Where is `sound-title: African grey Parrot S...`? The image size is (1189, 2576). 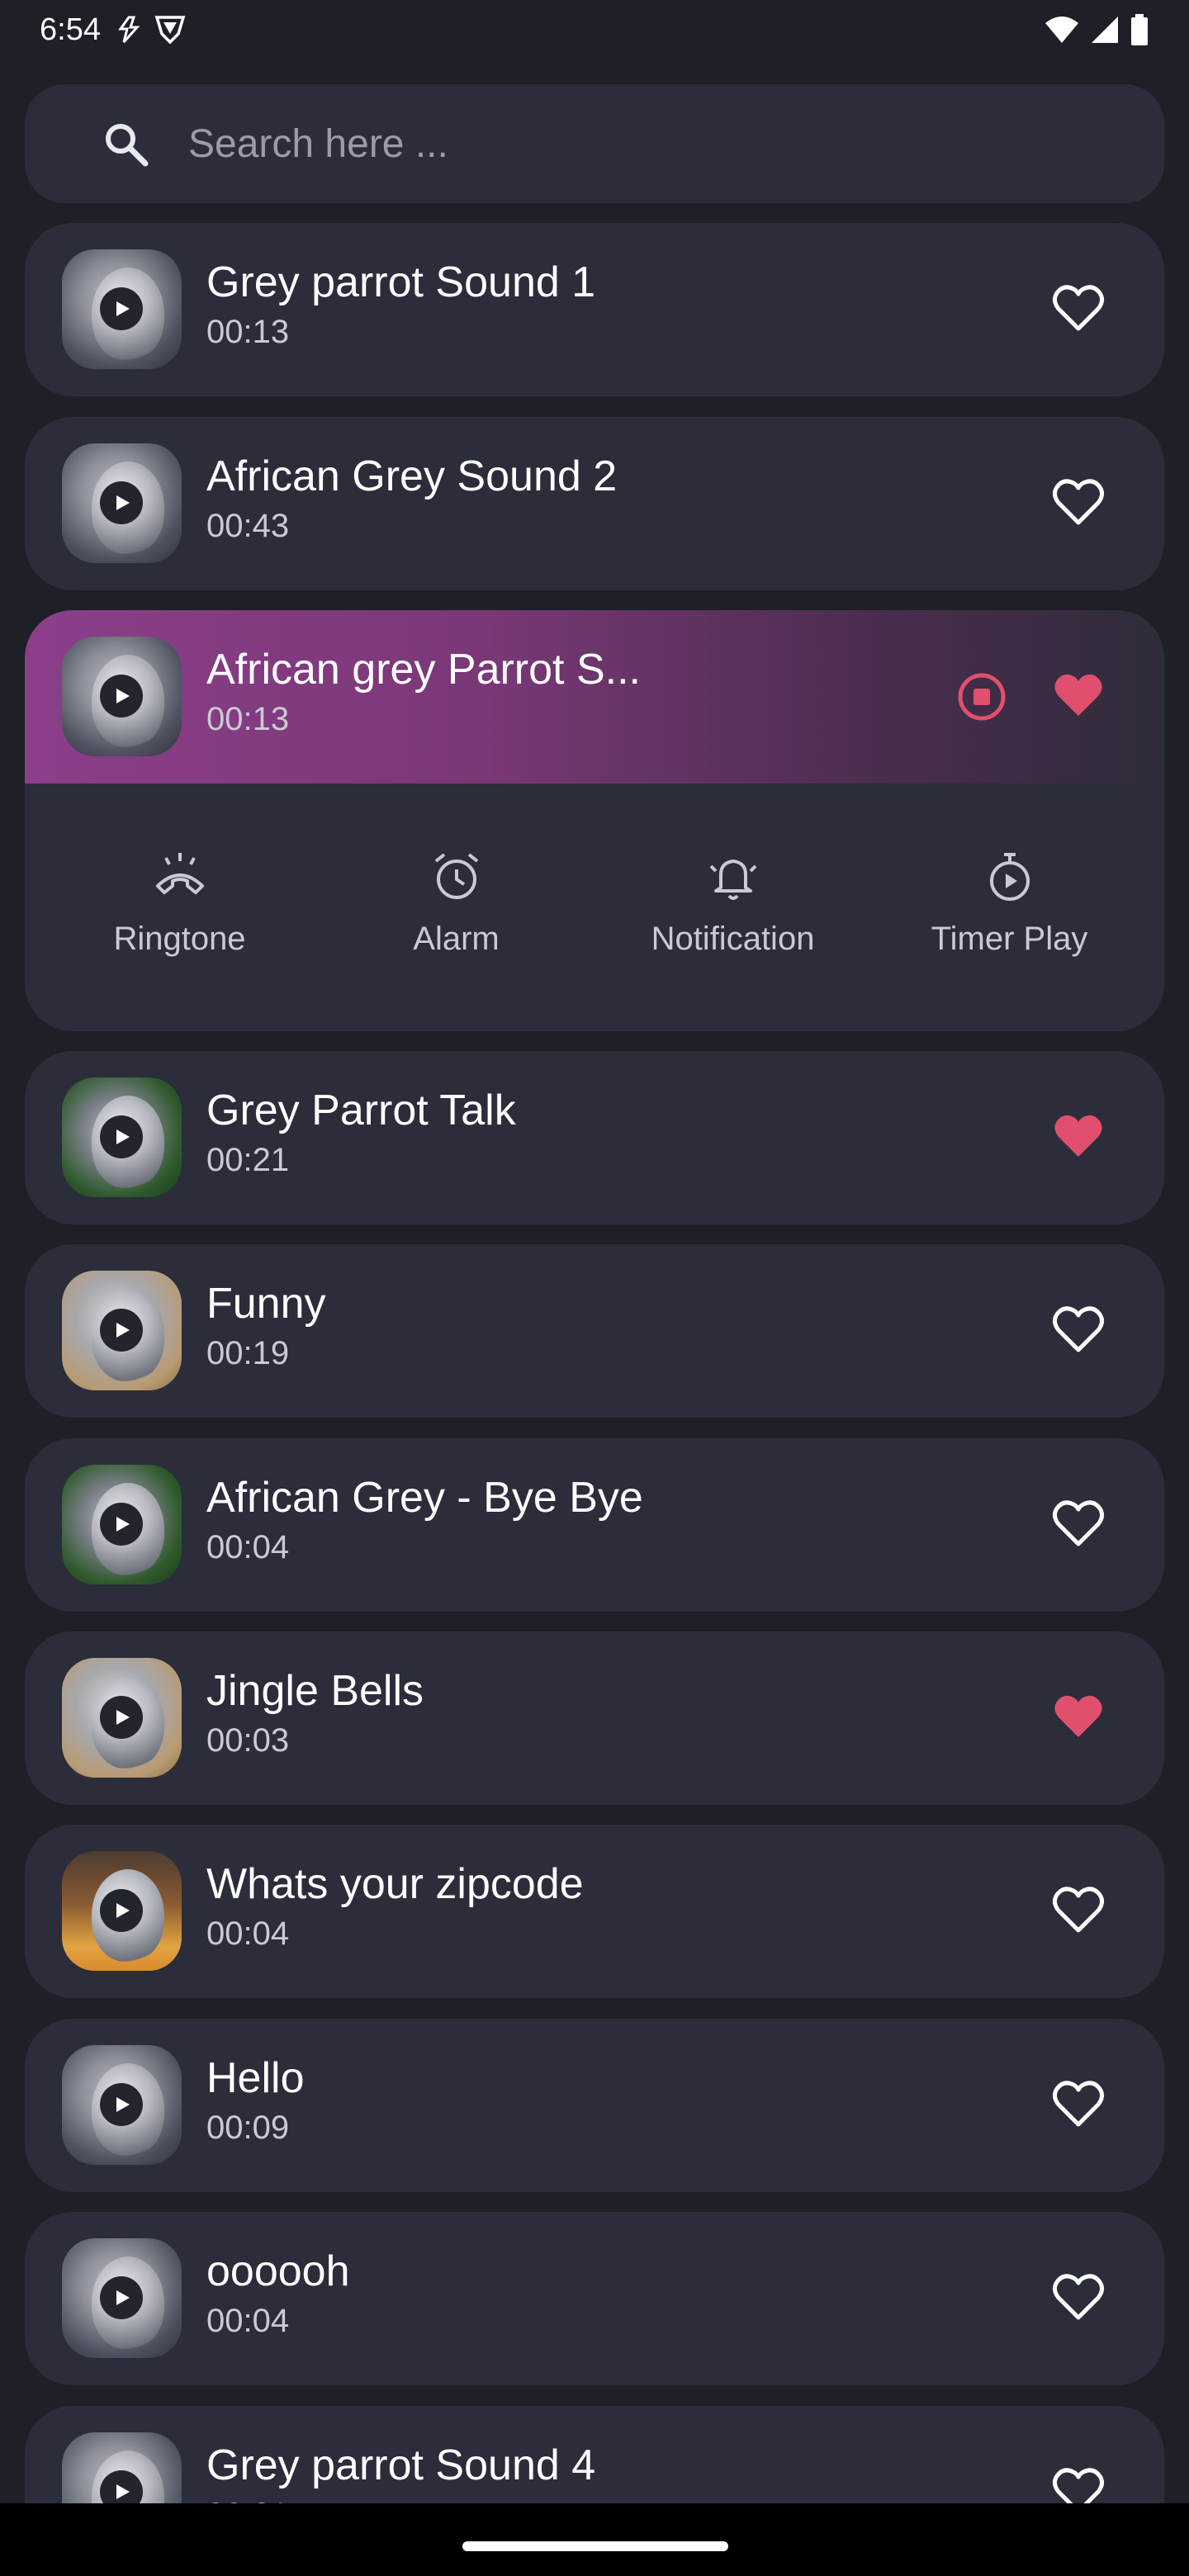
sound-title: African grey Parrot S... is located at coordinates (423, 670).